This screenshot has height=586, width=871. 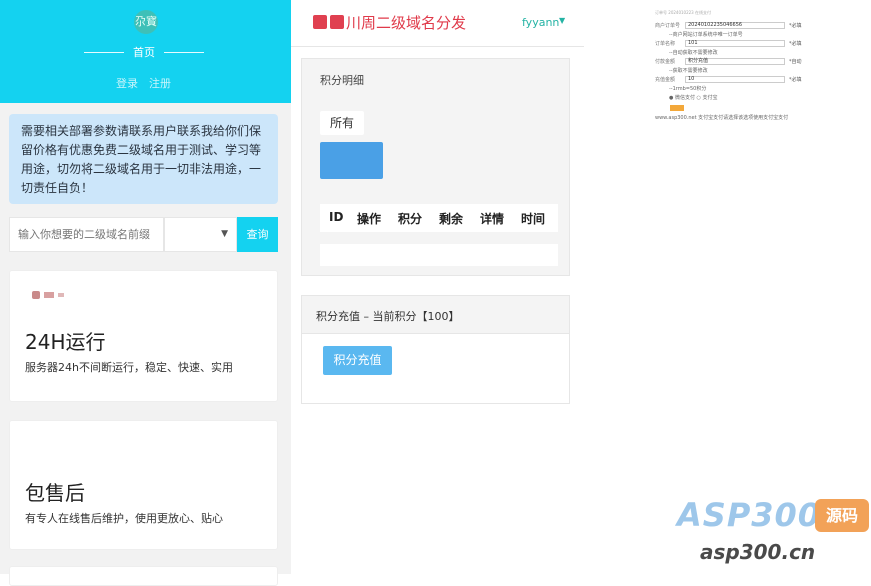 I want to click on order-name-row: 订单名称 101 *必填, so click(x=735, y=43).